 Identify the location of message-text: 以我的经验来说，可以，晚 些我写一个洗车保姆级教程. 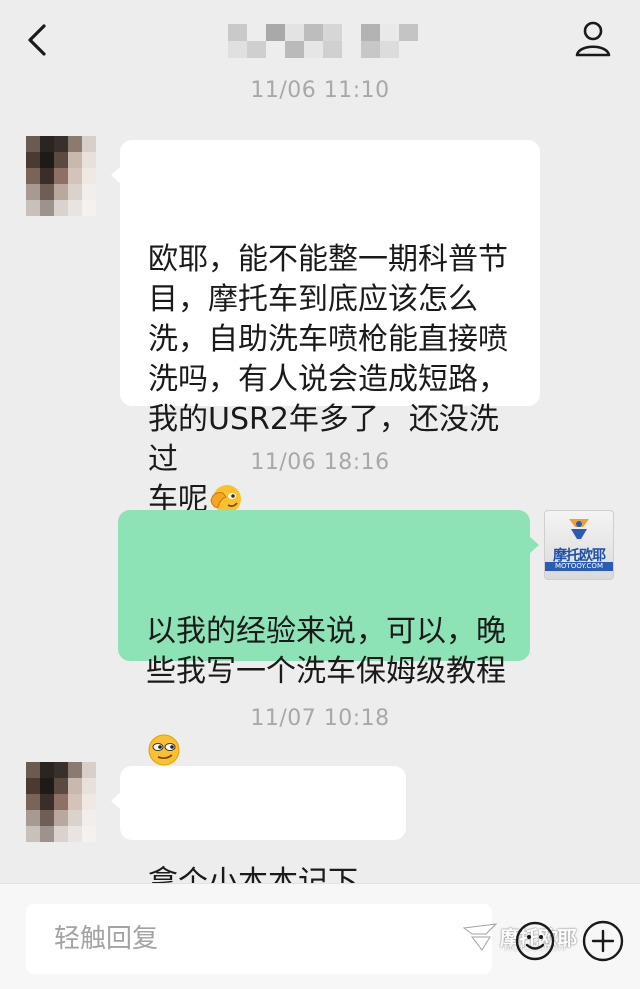
(326, 651).